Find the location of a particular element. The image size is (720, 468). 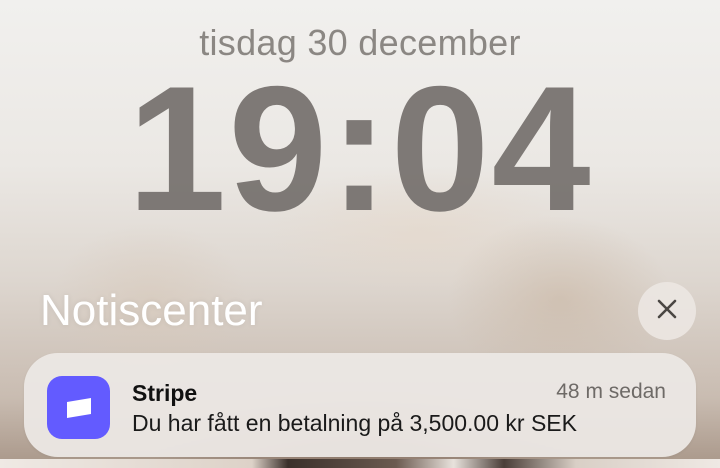

notification-time: 48 m sedan is located at coordinates (611, 391).